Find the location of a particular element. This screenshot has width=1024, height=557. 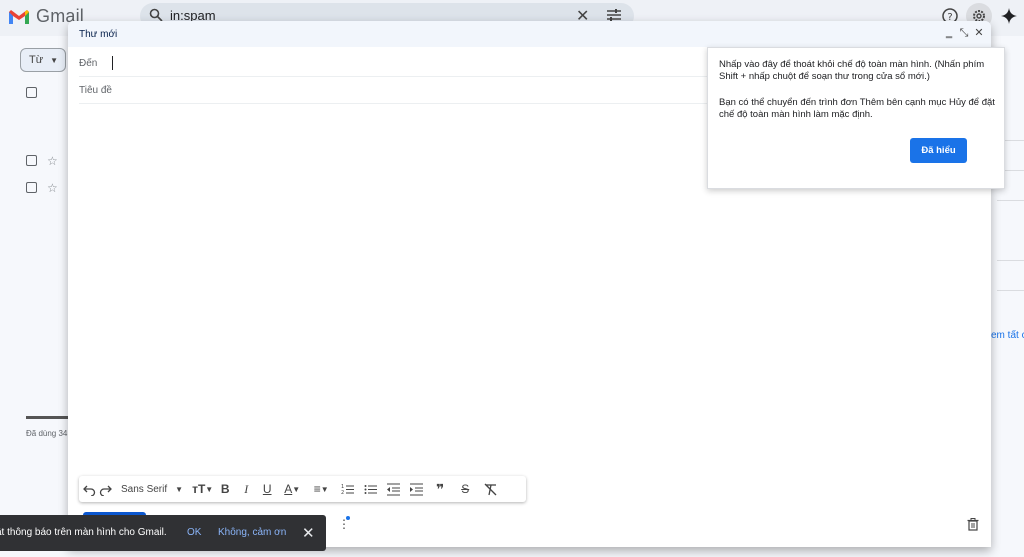

gmail-m-icon is located at coordinates (19, 16).